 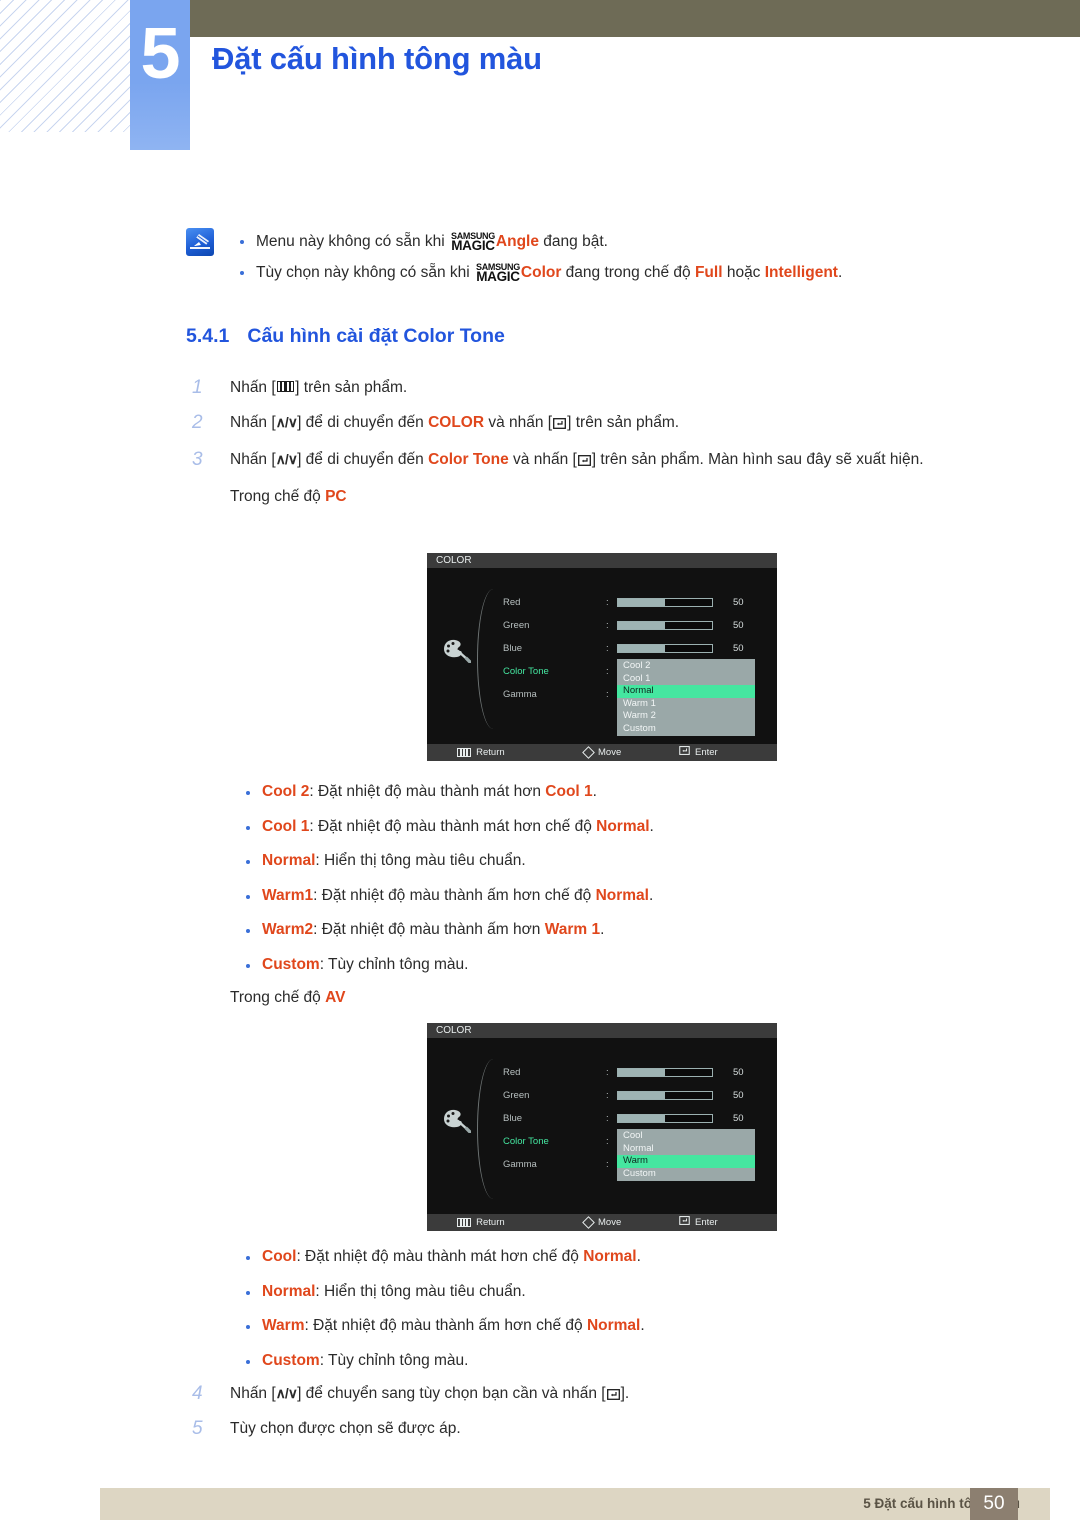 What do you see at coordinates (283, 1325) in the screenshot?
I see `bullet-av-warm-term: Warm` at bounding box center [283, 1325].